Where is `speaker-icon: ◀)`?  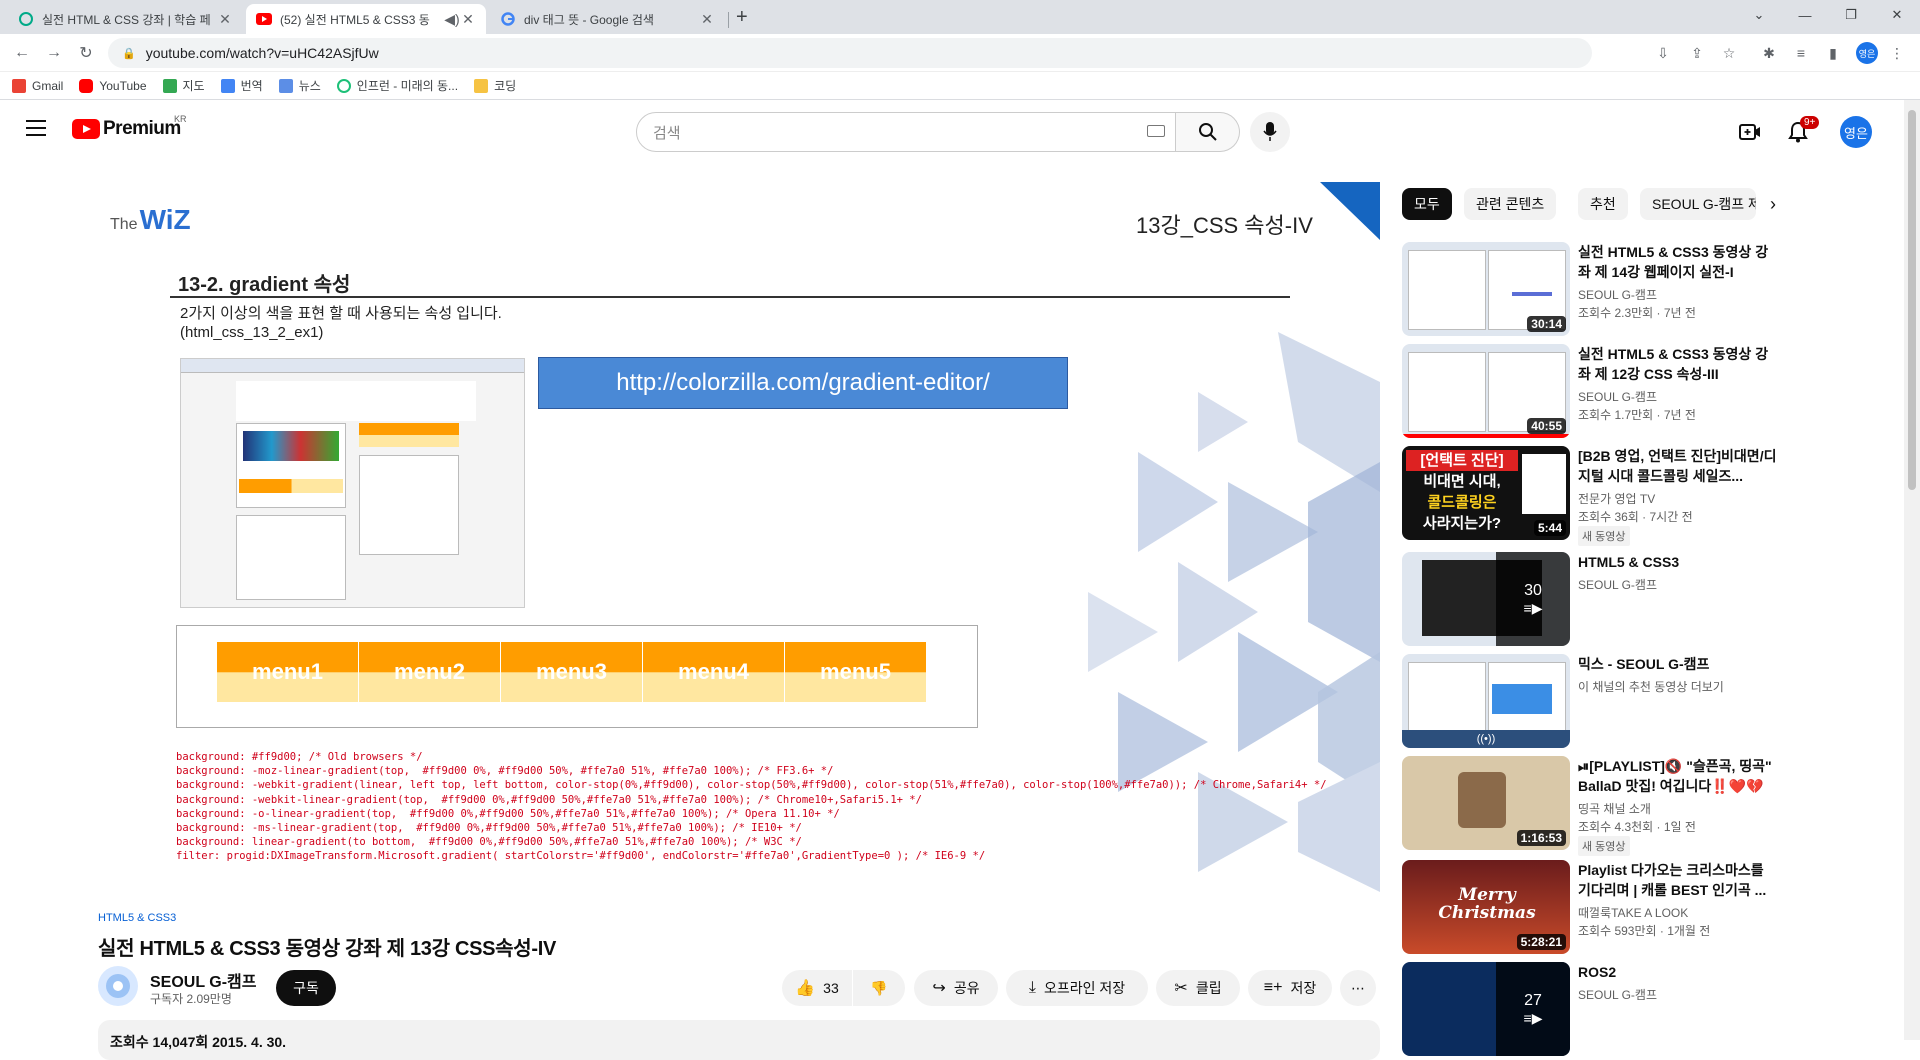 speaker-icon: ◀) is located at coordinates (452, 19).